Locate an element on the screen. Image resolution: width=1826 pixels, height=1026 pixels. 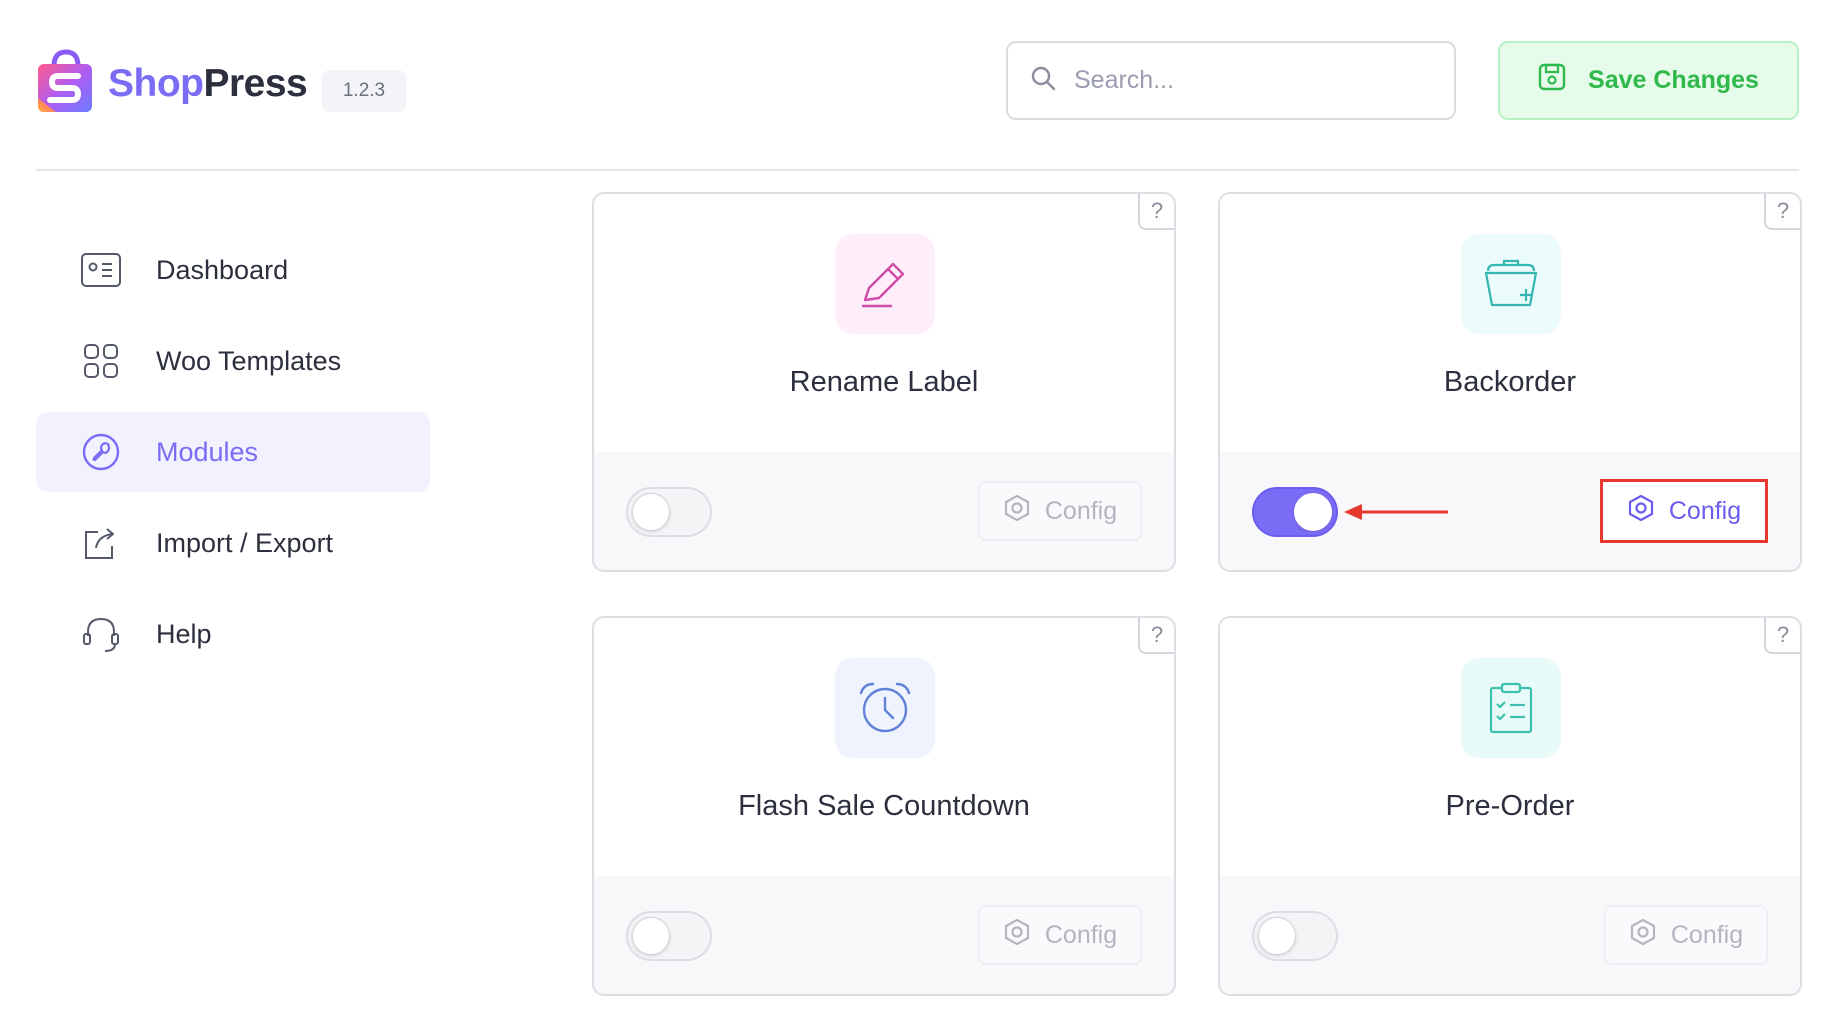
sidebar-item-dashboard: Dashboard is located at coordinates (233, 270).